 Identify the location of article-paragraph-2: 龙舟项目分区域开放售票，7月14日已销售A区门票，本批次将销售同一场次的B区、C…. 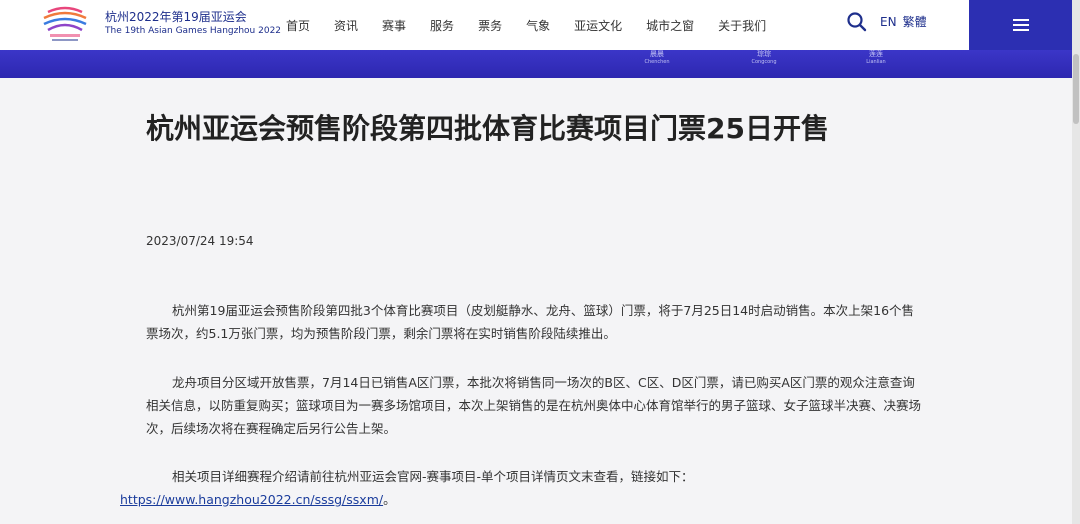
(534, 405).